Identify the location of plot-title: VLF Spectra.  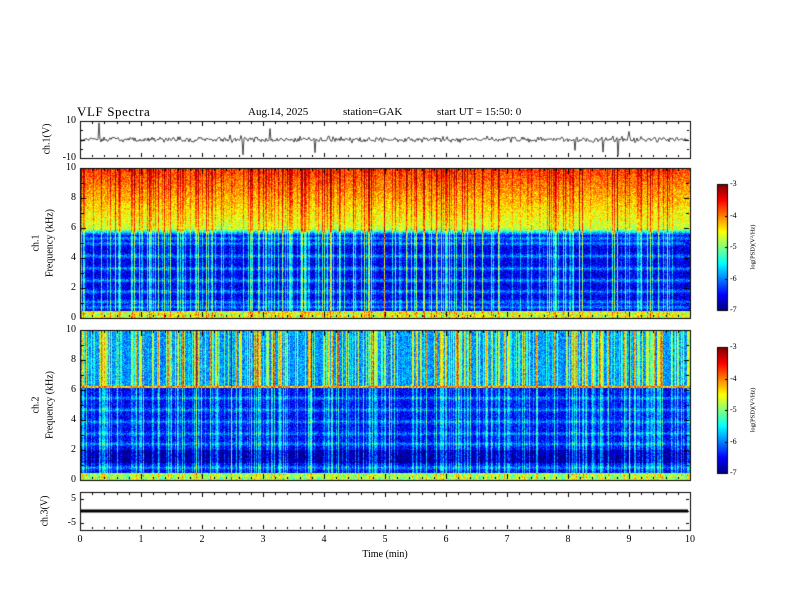
(114, 111).